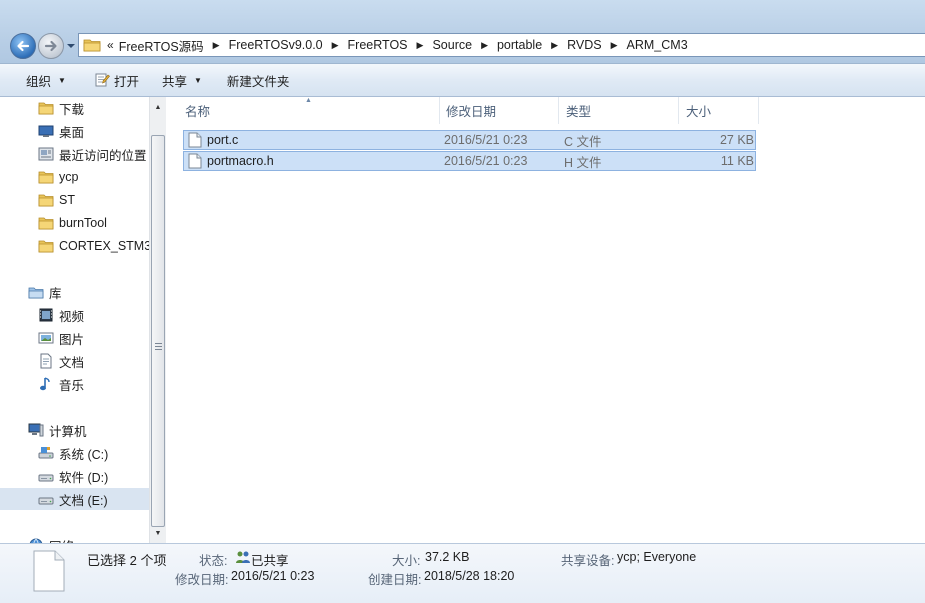 The width and height of the screenshot is (925, 603). I want to click on state-value: 已共享, so click(270, 561).